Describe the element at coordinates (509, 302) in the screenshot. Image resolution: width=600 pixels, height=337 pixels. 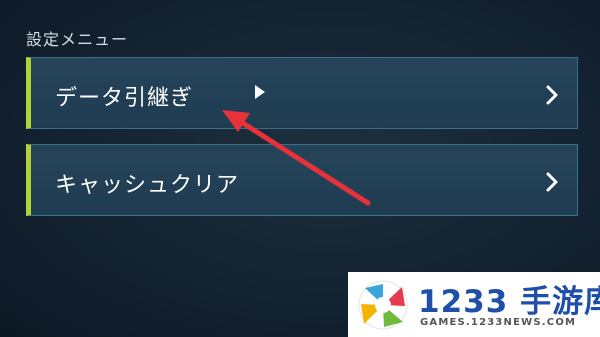
I see `watermark-brand: 1233 手游库` at that location.